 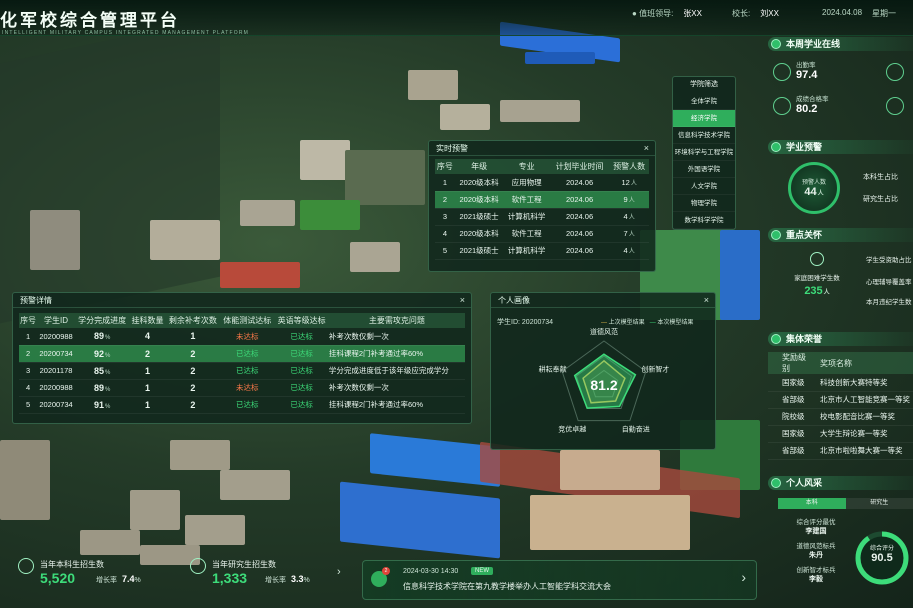 What do you see at coordinates (386, 571) in the screenshot?
I see `notify-count: 2` at bounding box center [386, 571].